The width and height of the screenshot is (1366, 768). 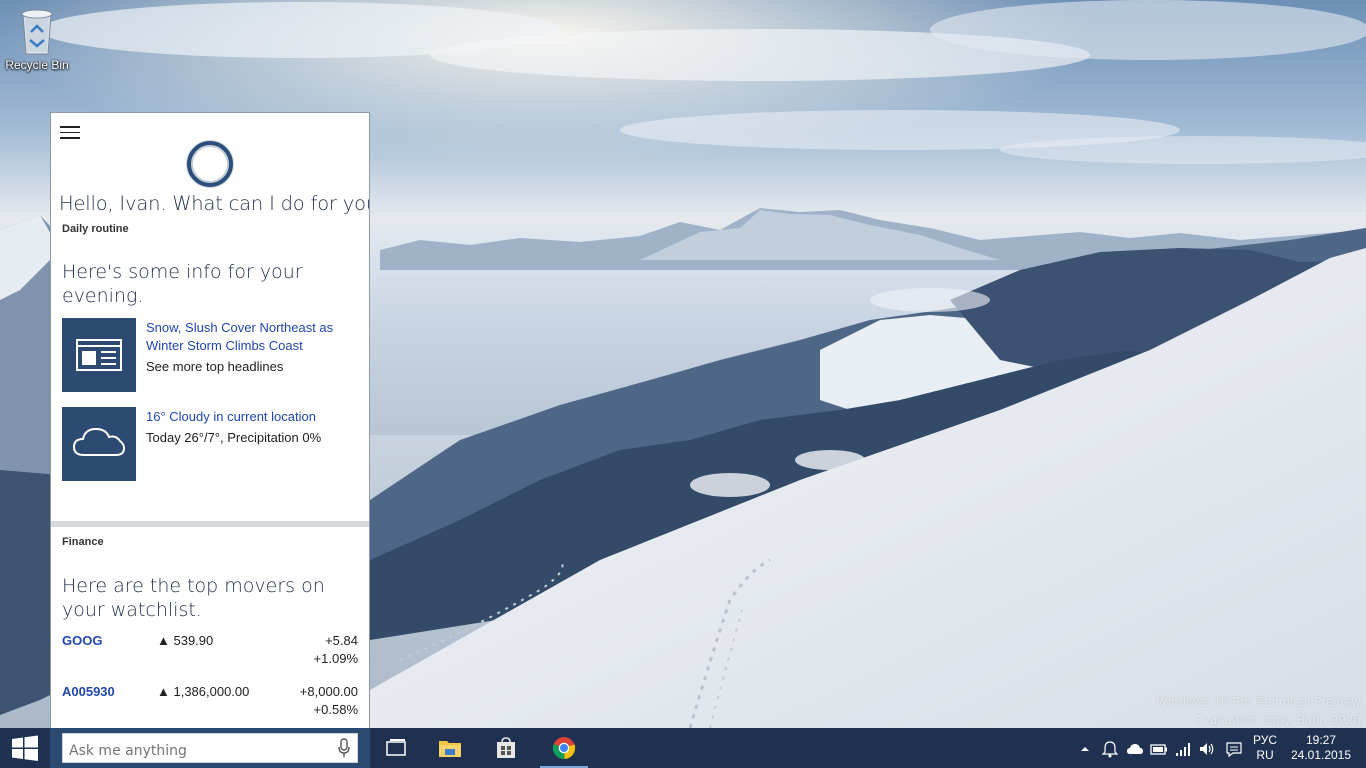 I want to click on network-signal-icon, so click(x=1183, y=749).